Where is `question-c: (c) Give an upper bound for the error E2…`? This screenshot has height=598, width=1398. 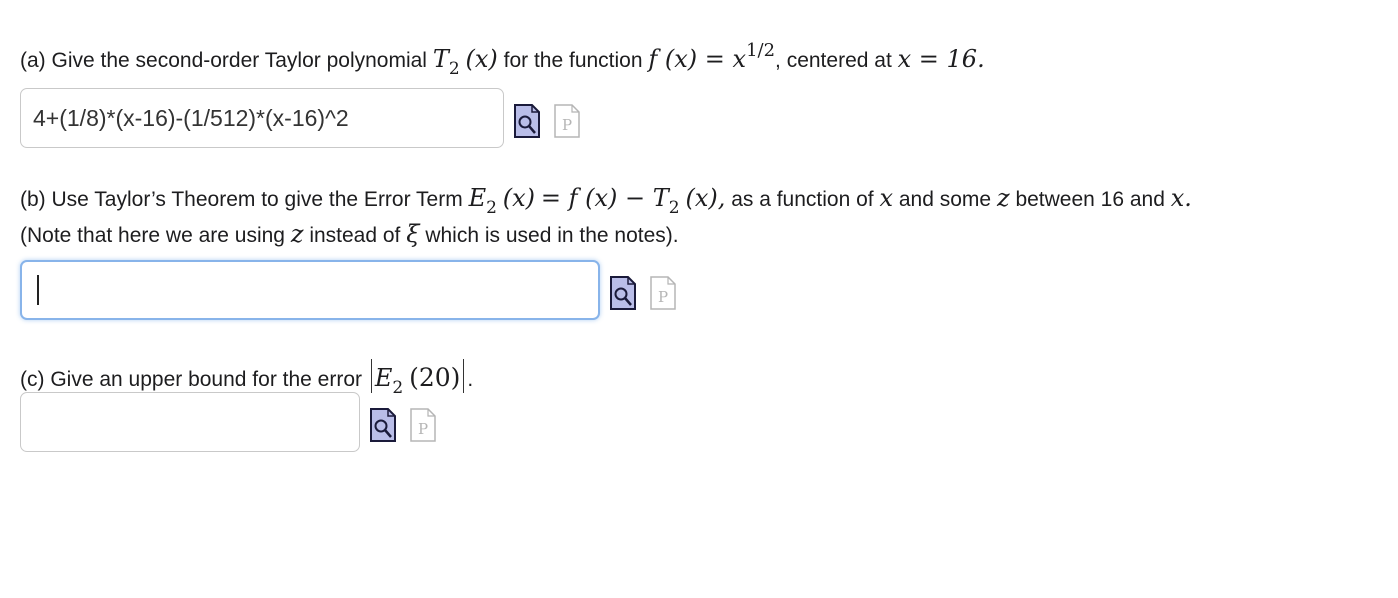 question-c: (c) Give an upper bound for the error E2… is located at coordinates (247, 378).